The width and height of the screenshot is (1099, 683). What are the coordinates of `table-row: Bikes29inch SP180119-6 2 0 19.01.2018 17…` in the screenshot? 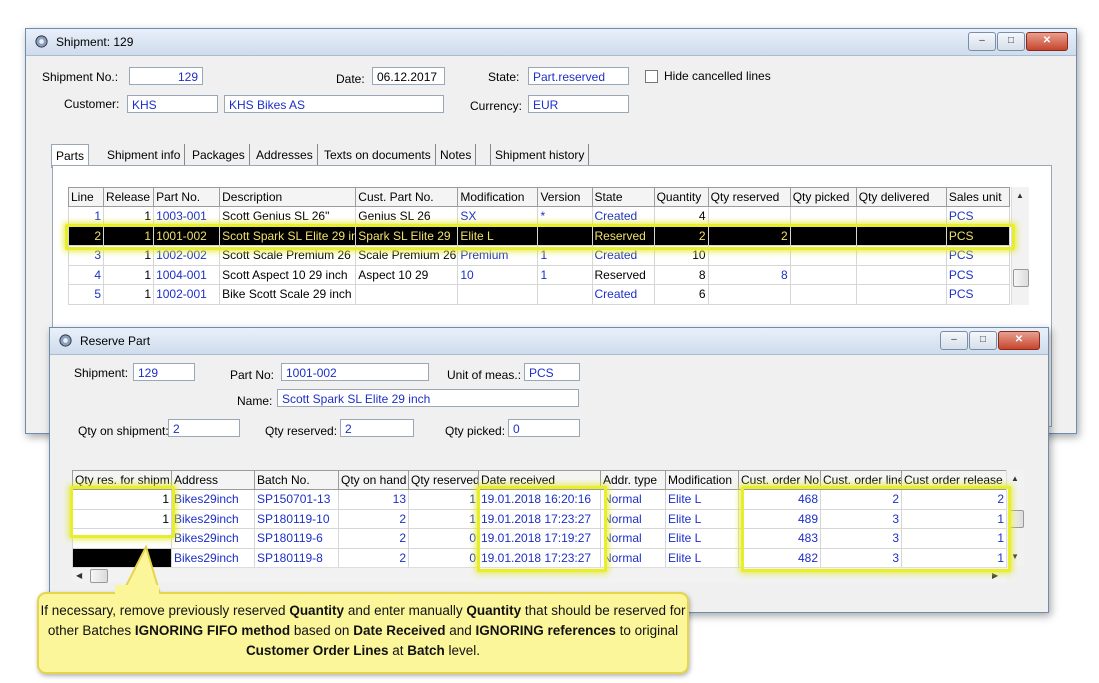 It's located at (539, 538).